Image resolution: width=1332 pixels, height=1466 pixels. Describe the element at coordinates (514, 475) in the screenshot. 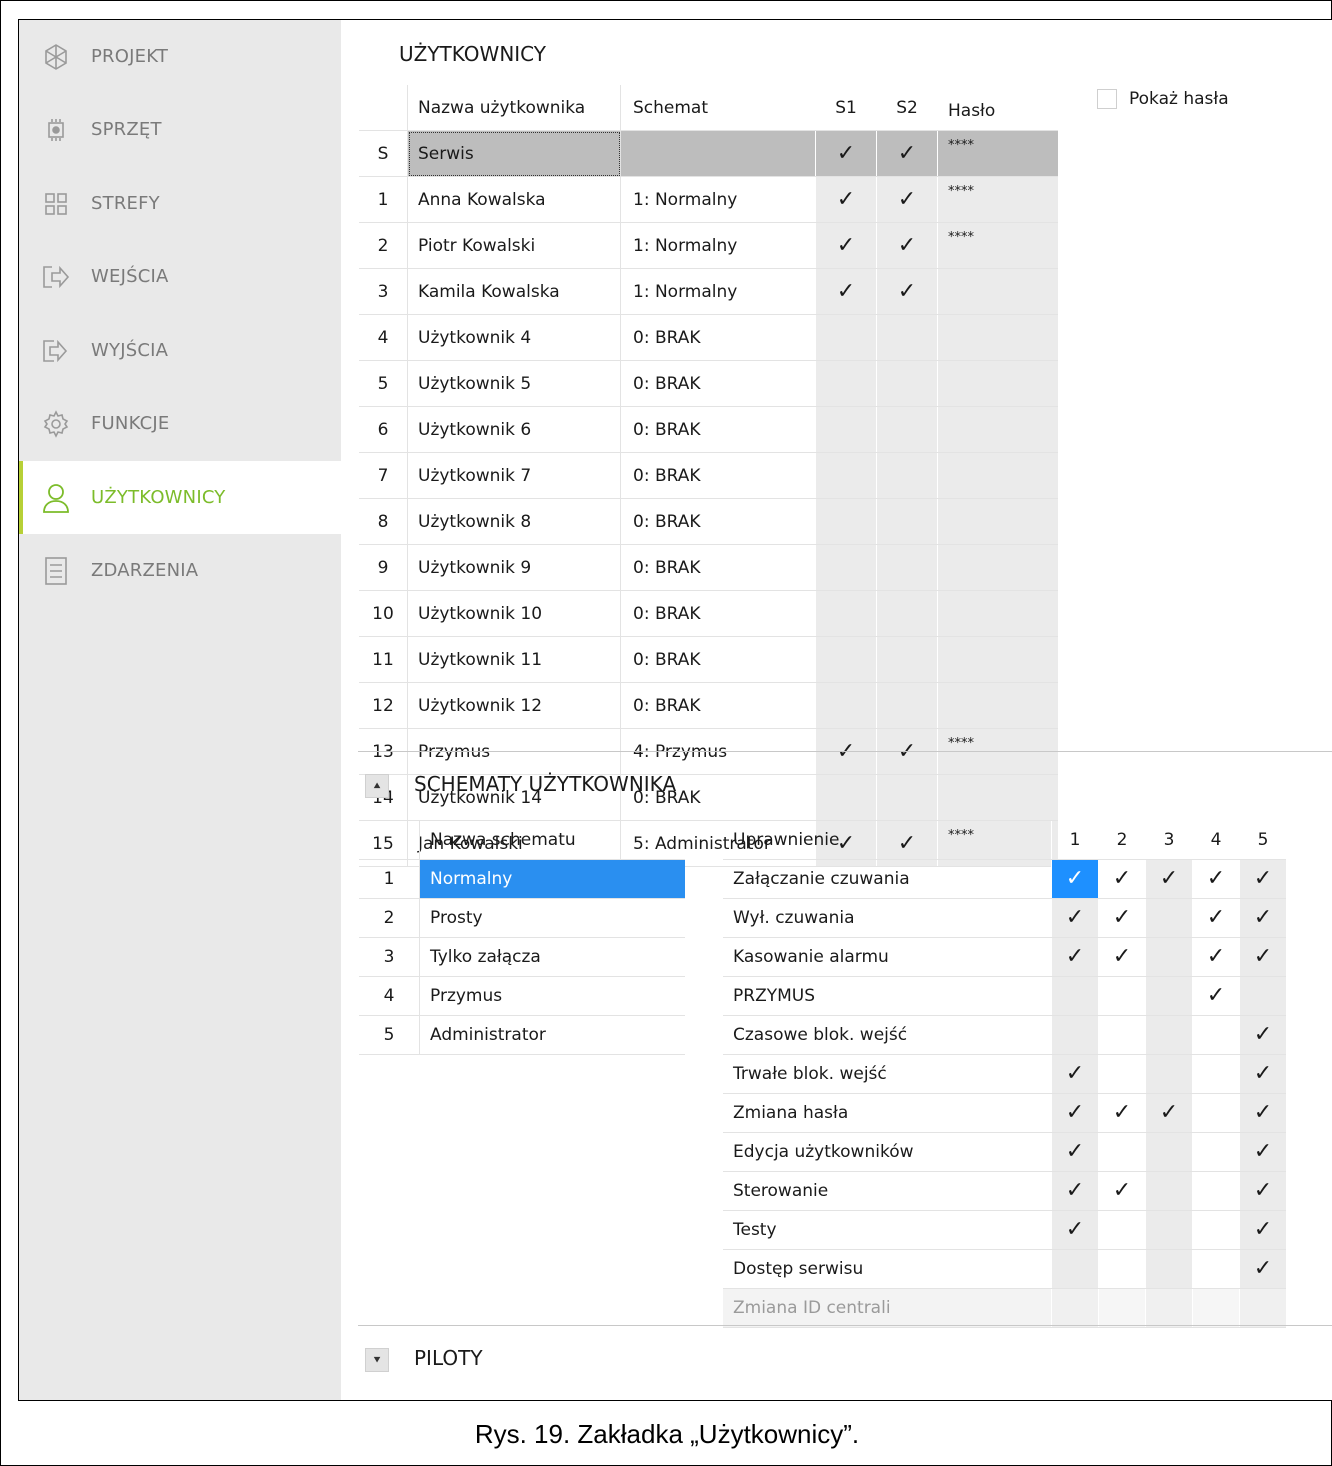

I see `user-name-cell: Użytkownik 7` at that location.